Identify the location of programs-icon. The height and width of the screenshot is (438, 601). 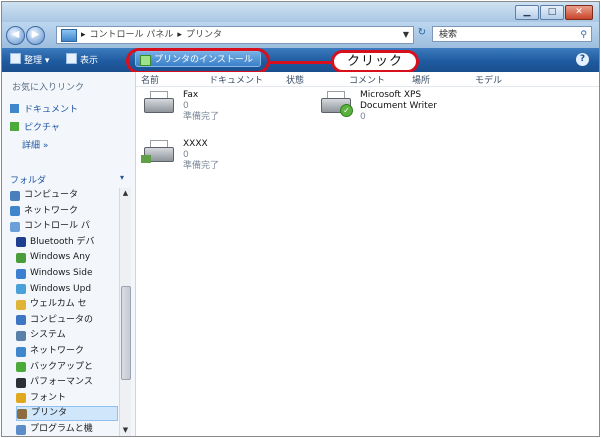
(21, 429).